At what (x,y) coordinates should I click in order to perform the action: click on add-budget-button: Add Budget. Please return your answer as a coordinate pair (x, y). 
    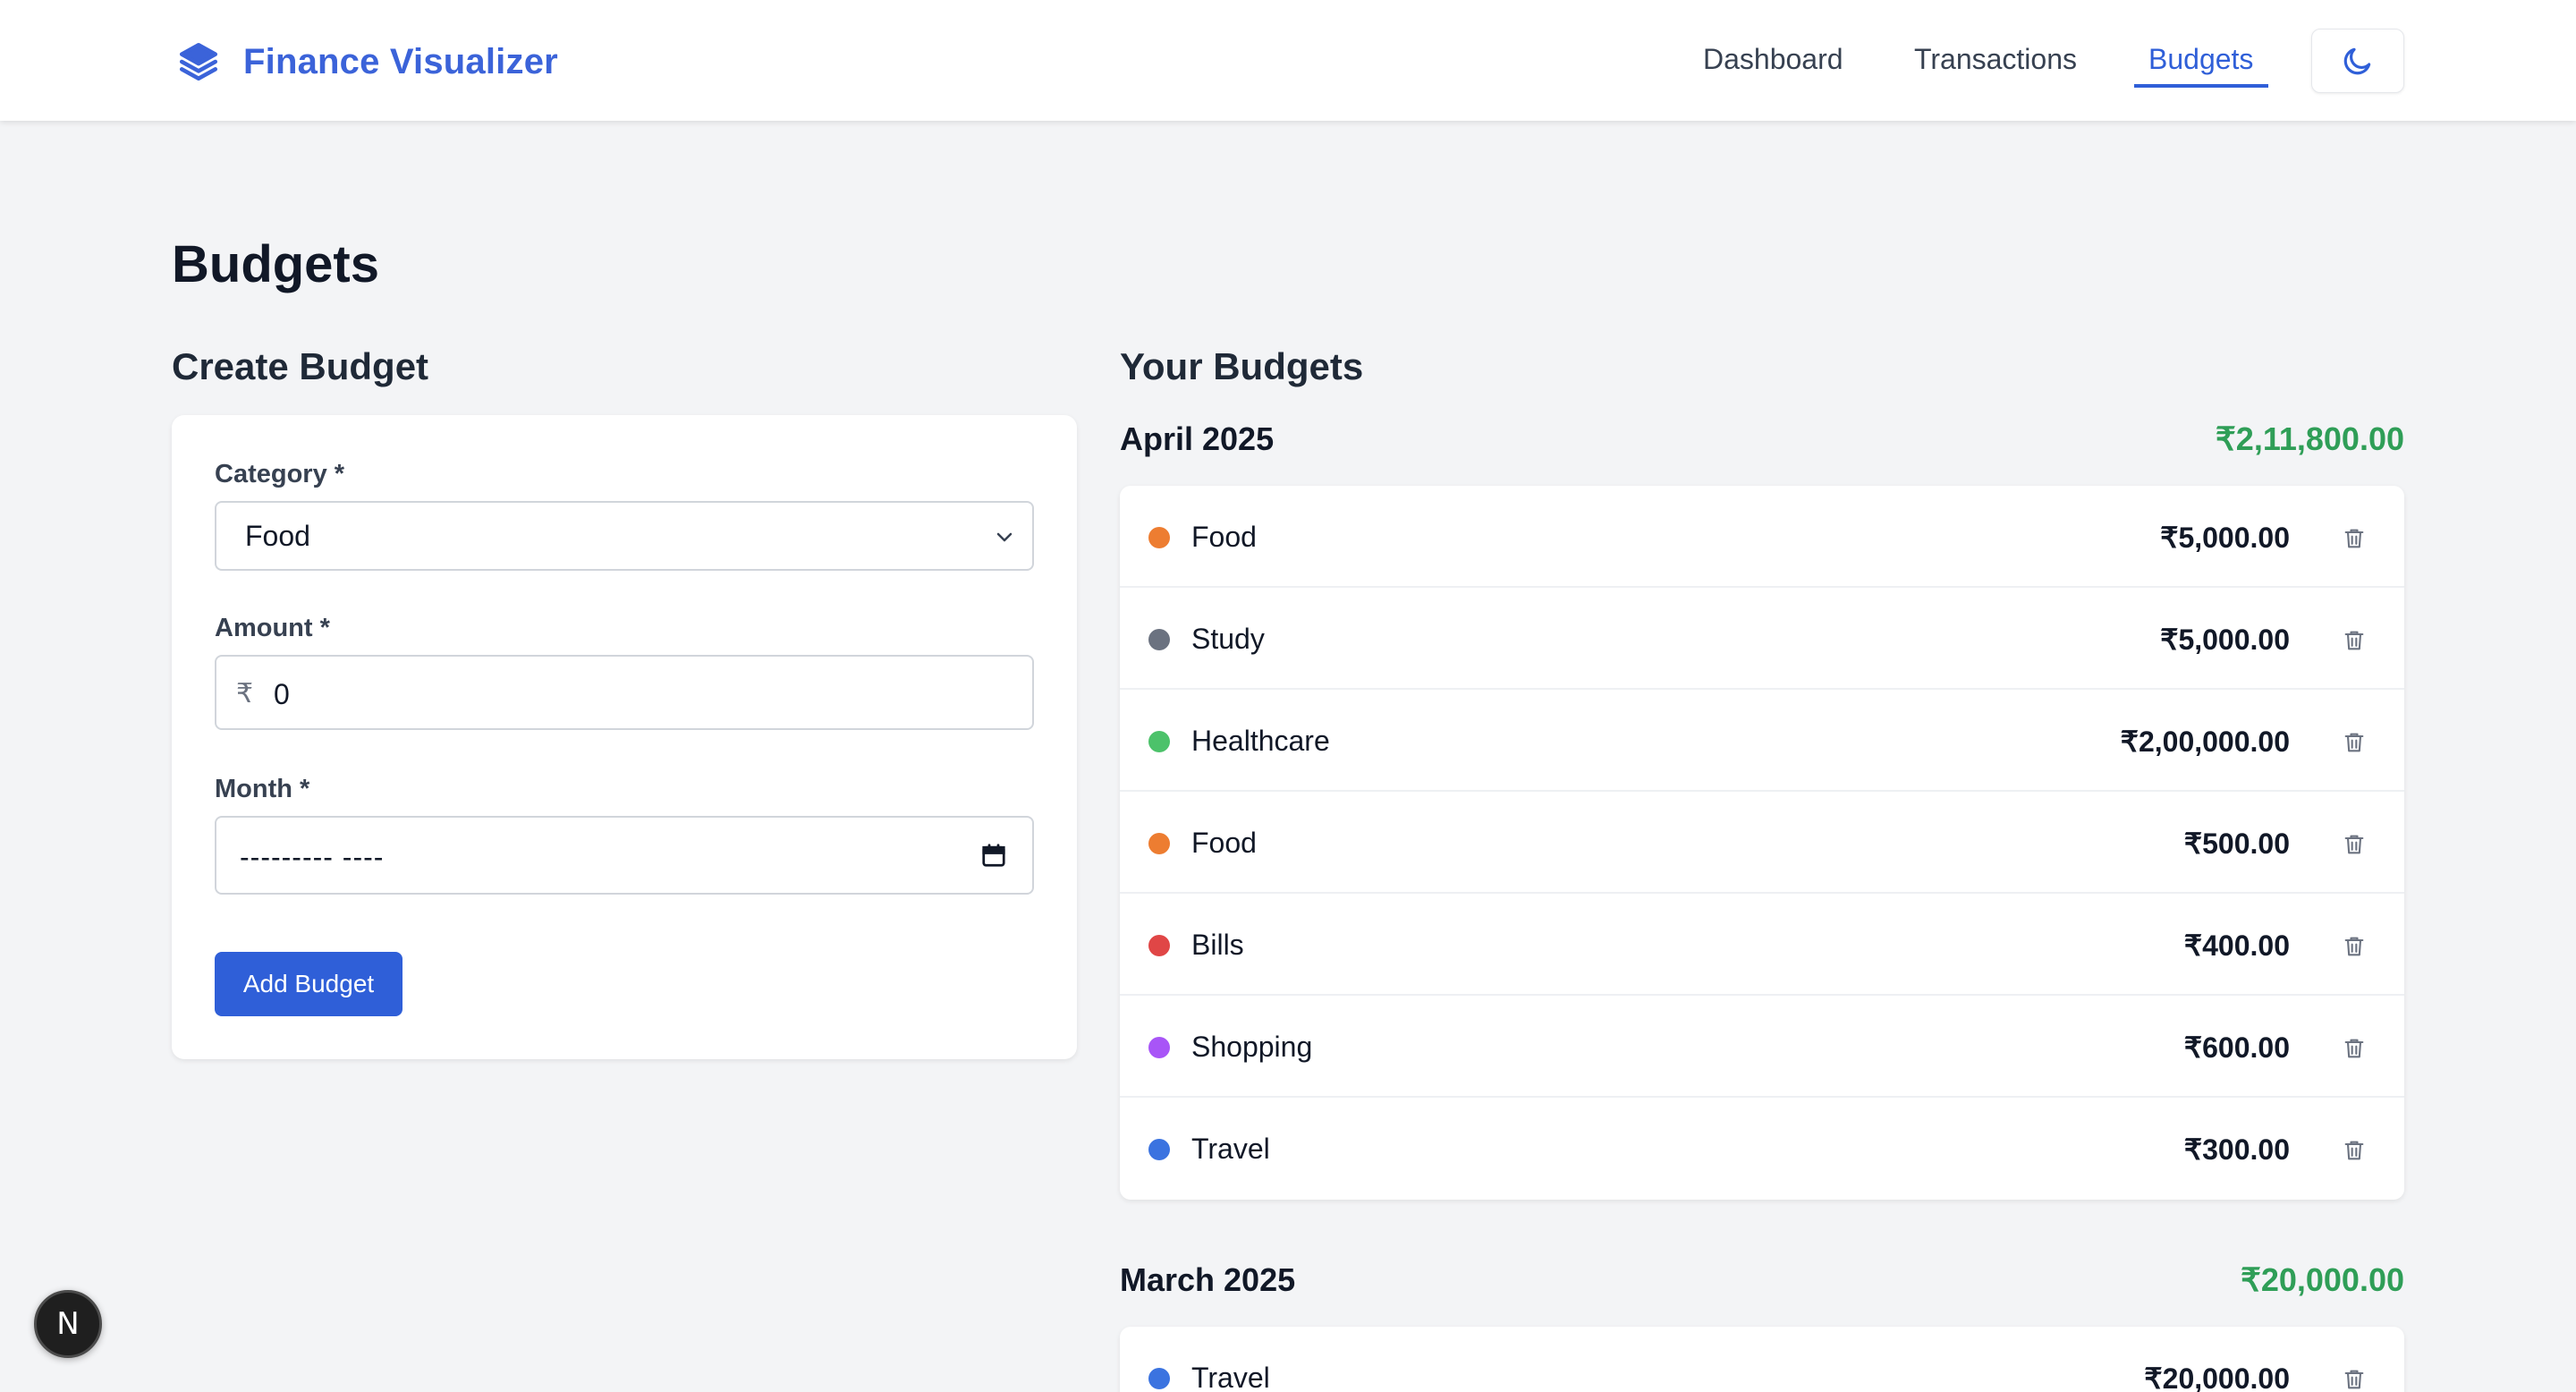
    Looking at the image, I should click on (308, 984).